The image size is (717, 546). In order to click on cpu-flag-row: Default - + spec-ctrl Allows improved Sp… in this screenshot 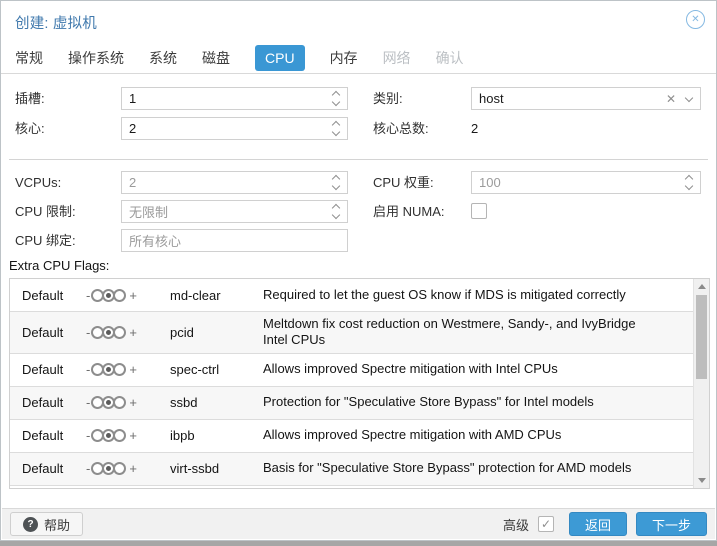, I will do `click(351, 370)`.